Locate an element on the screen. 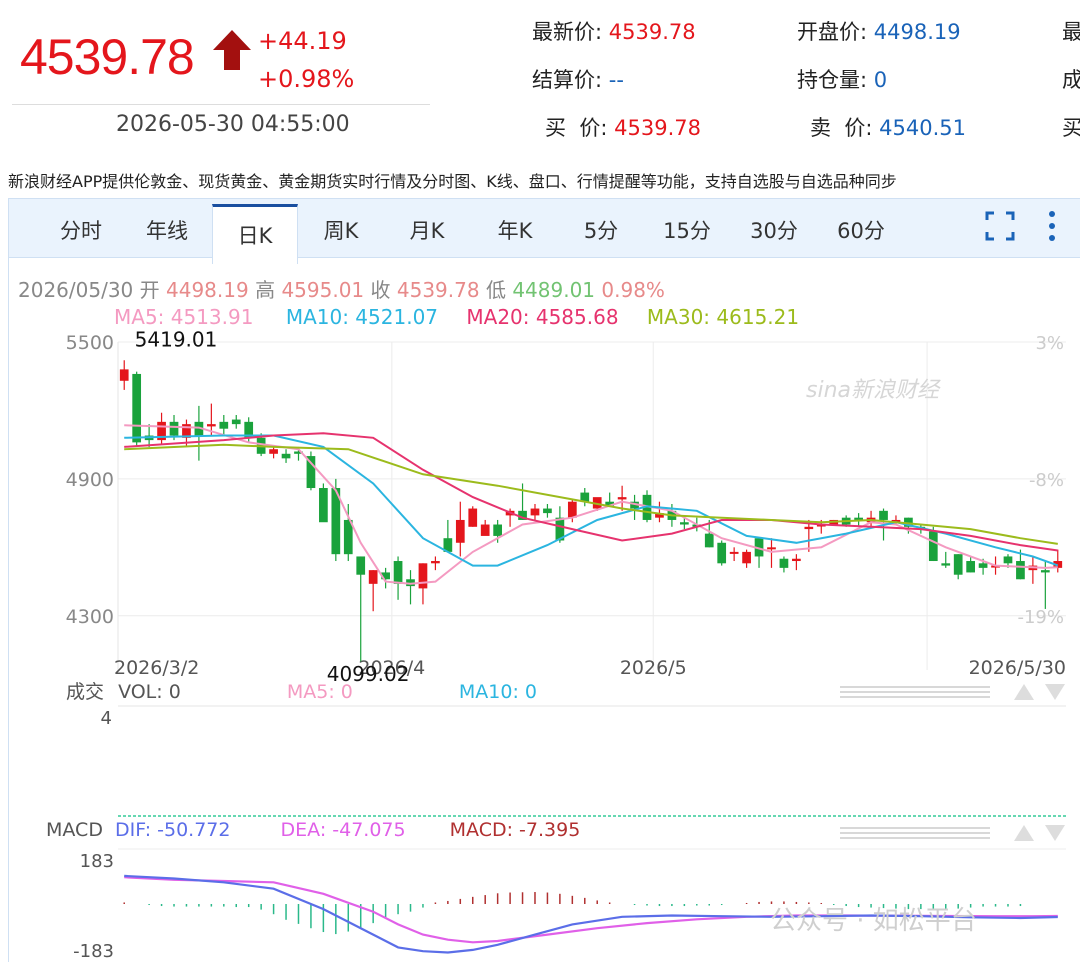 This screenshot has height=962, width=1080. macd-scroll-up-icon is located at coordinates (1024, 833).